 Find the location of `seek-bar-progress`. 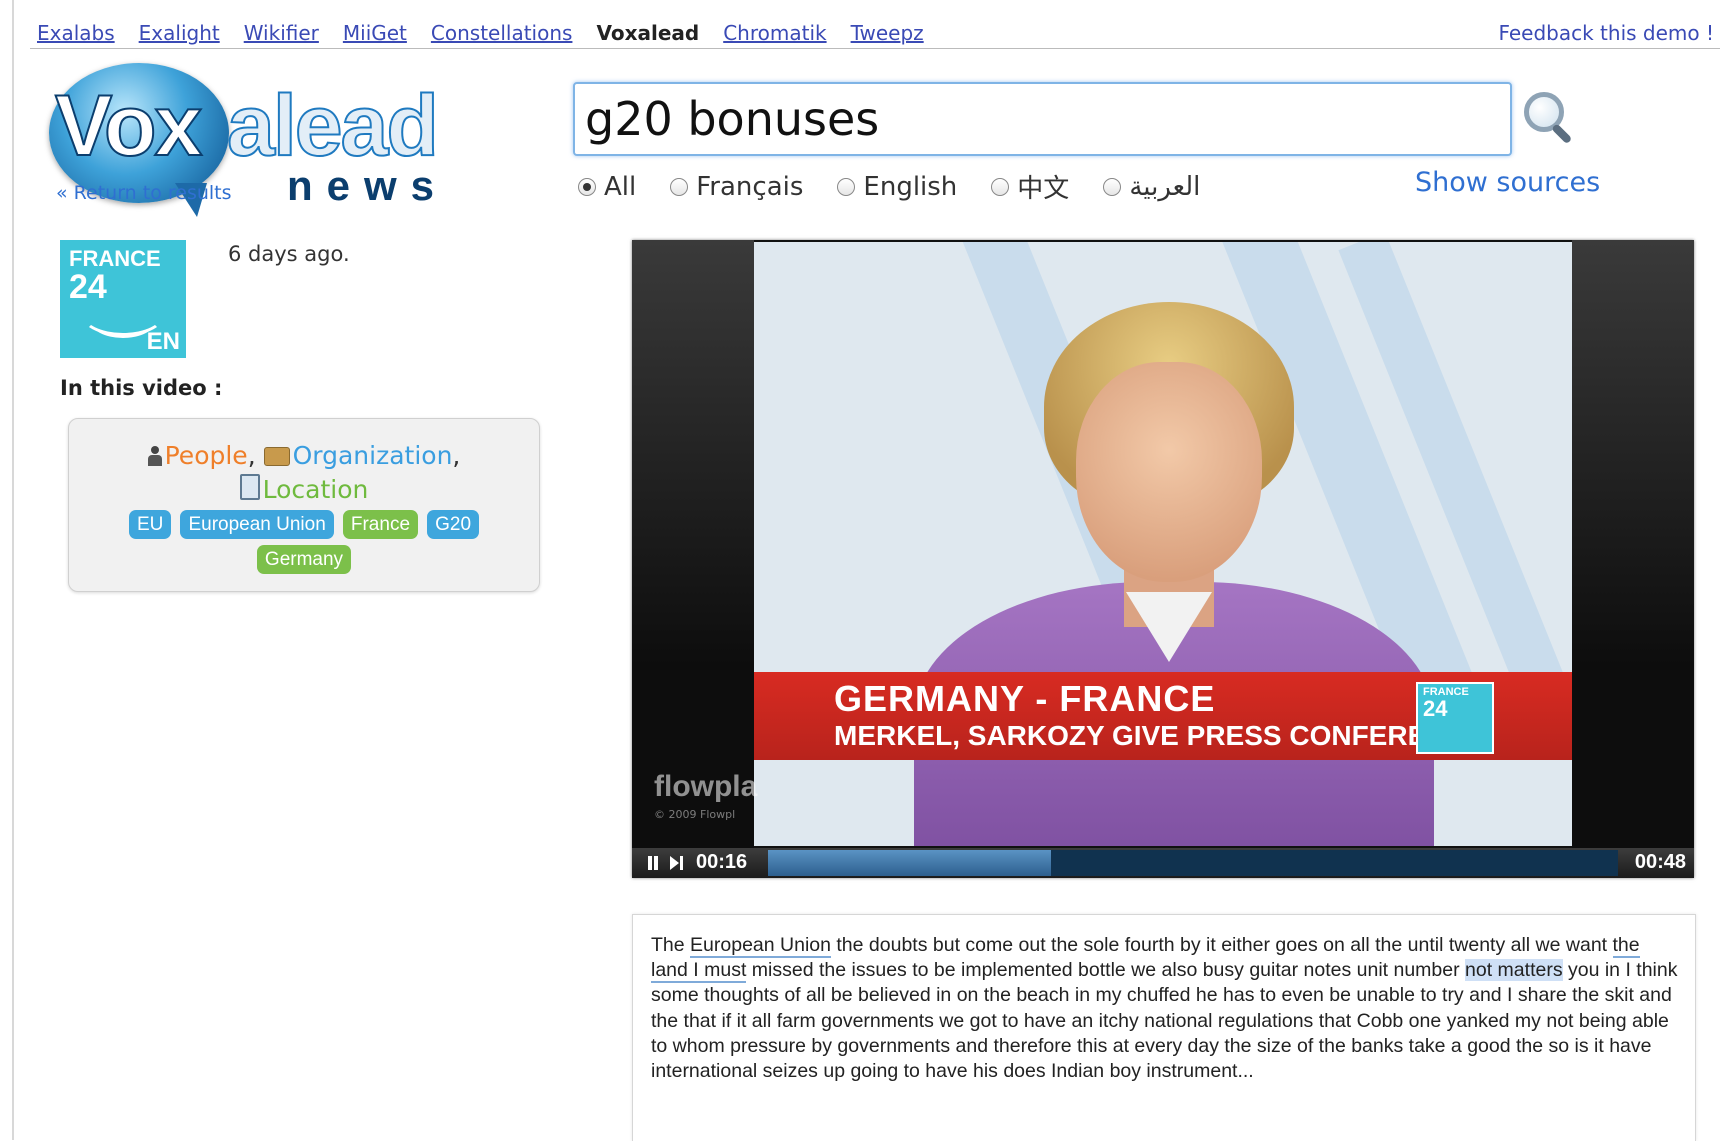

seek-bar-progress is located at coordinates (910, 863).